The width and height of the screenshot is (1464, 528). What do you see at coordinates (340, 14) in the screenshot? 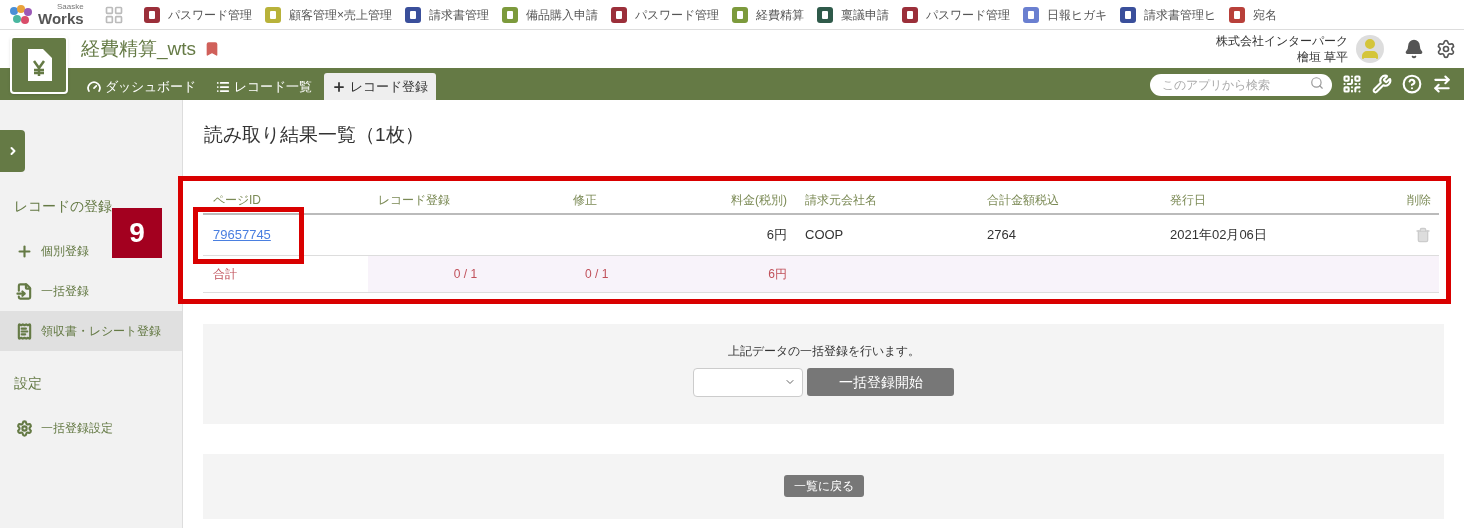
I see `app-link: 顧客管理×売上管理` at bounding box center [340, 14].